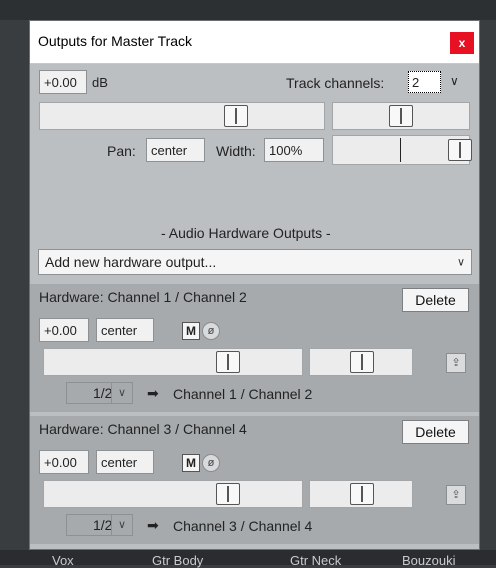  Describe the element at coordinates (236, 151) in the screenshot. I see `width-label: Width:` at that location.